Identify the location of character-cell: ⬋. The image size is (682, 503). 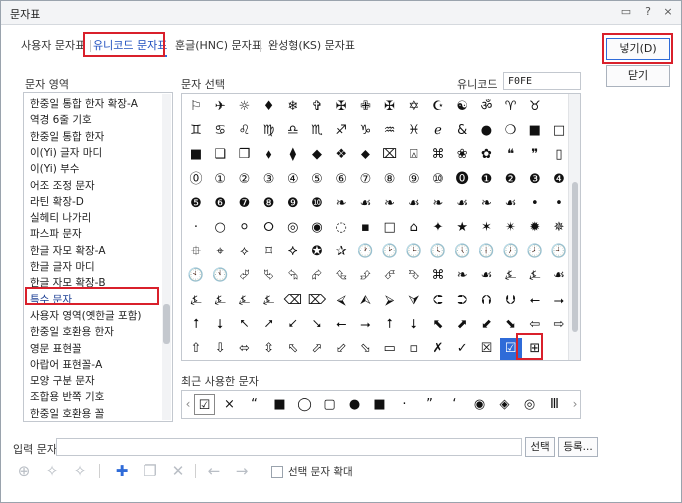
(486, 325).